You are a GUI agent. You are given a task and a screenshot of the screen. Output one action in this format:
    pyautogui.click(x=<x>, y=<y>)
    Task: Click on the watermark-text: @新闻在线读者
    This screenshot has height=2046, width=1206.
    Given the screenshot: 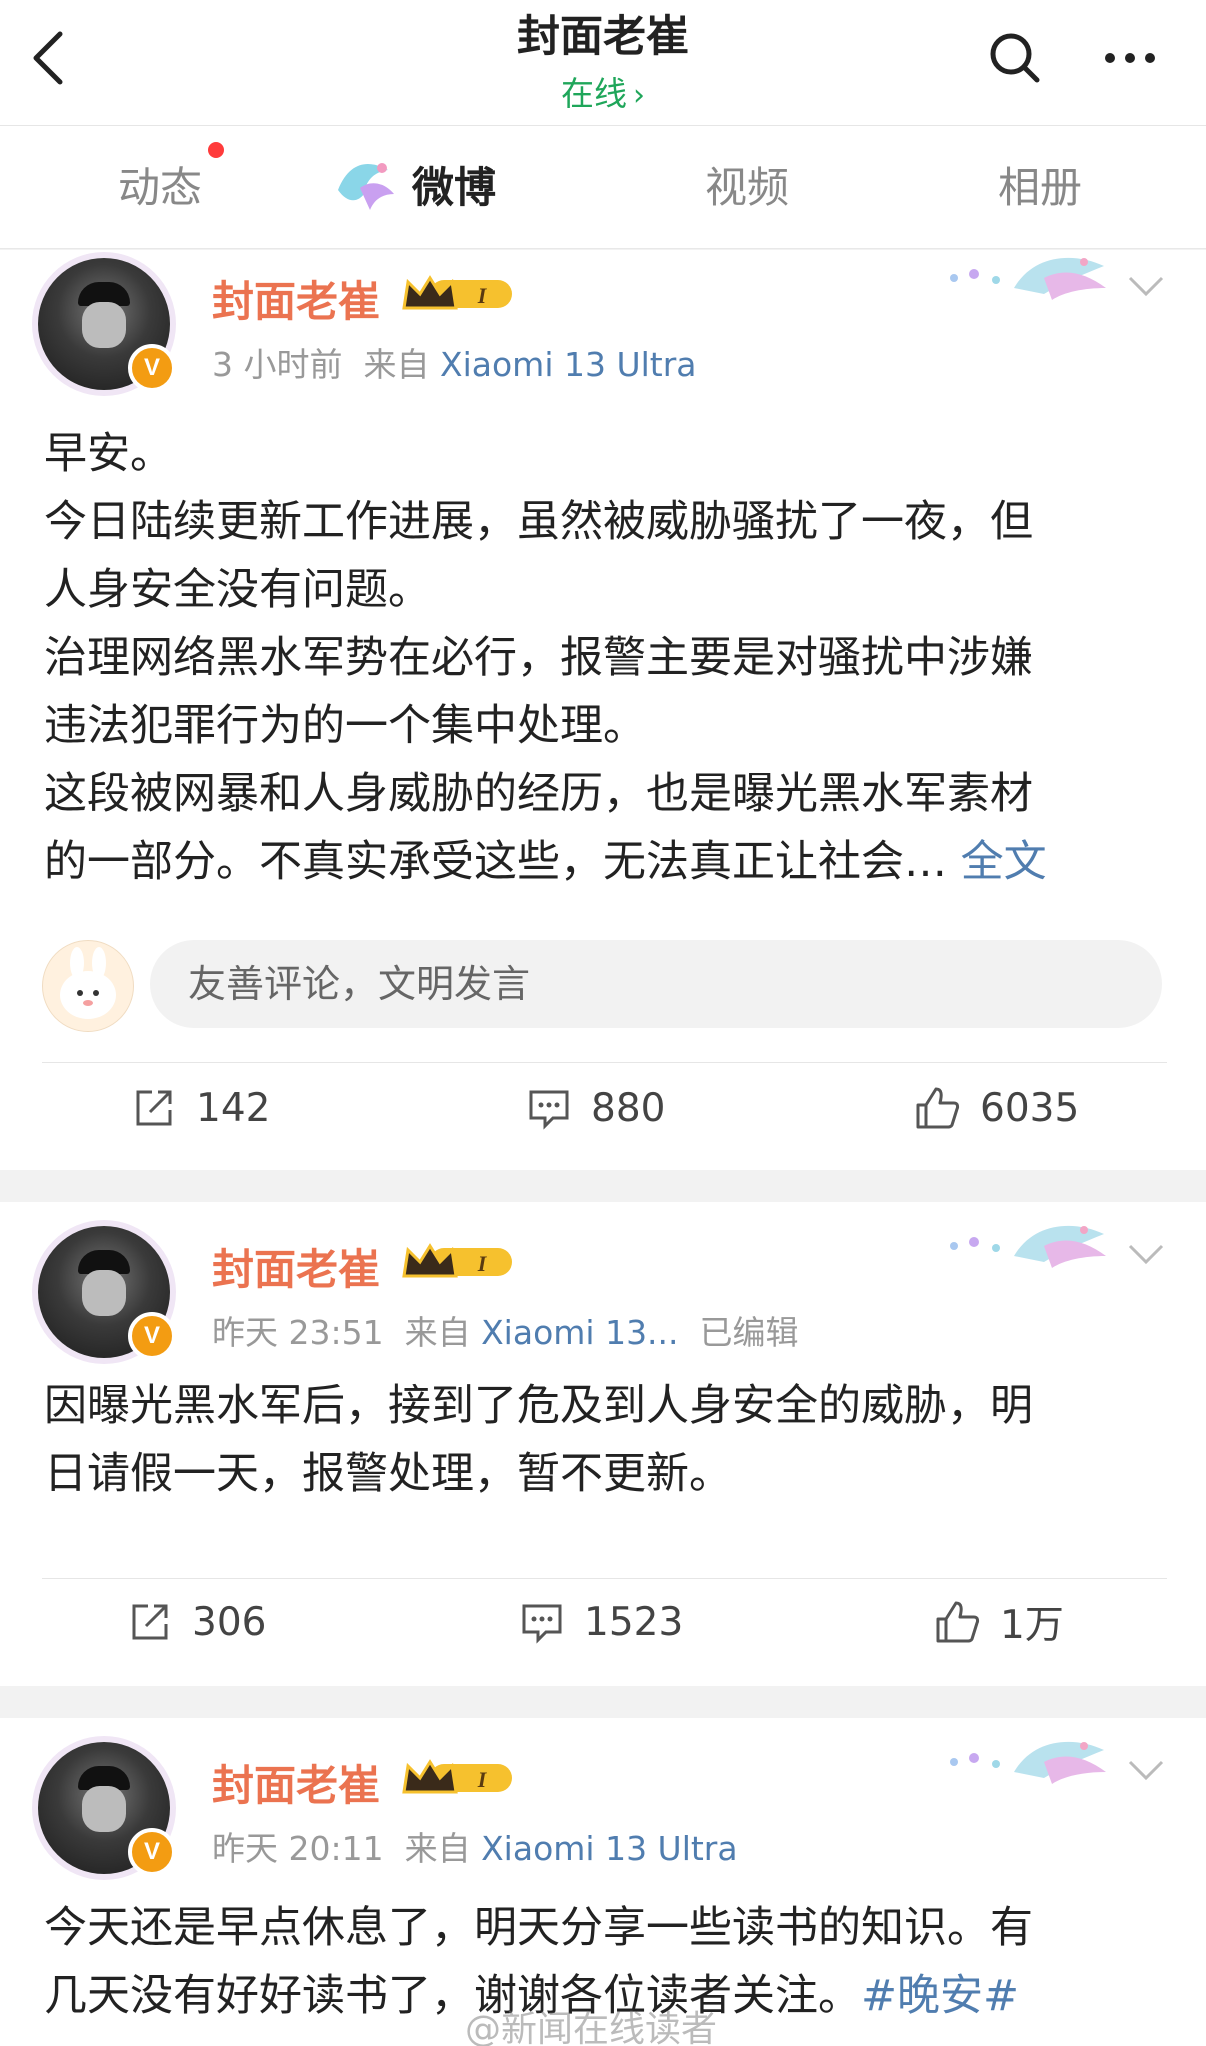 What is the action you would take?
    pyautogui.click(x=591, y=2027)
    